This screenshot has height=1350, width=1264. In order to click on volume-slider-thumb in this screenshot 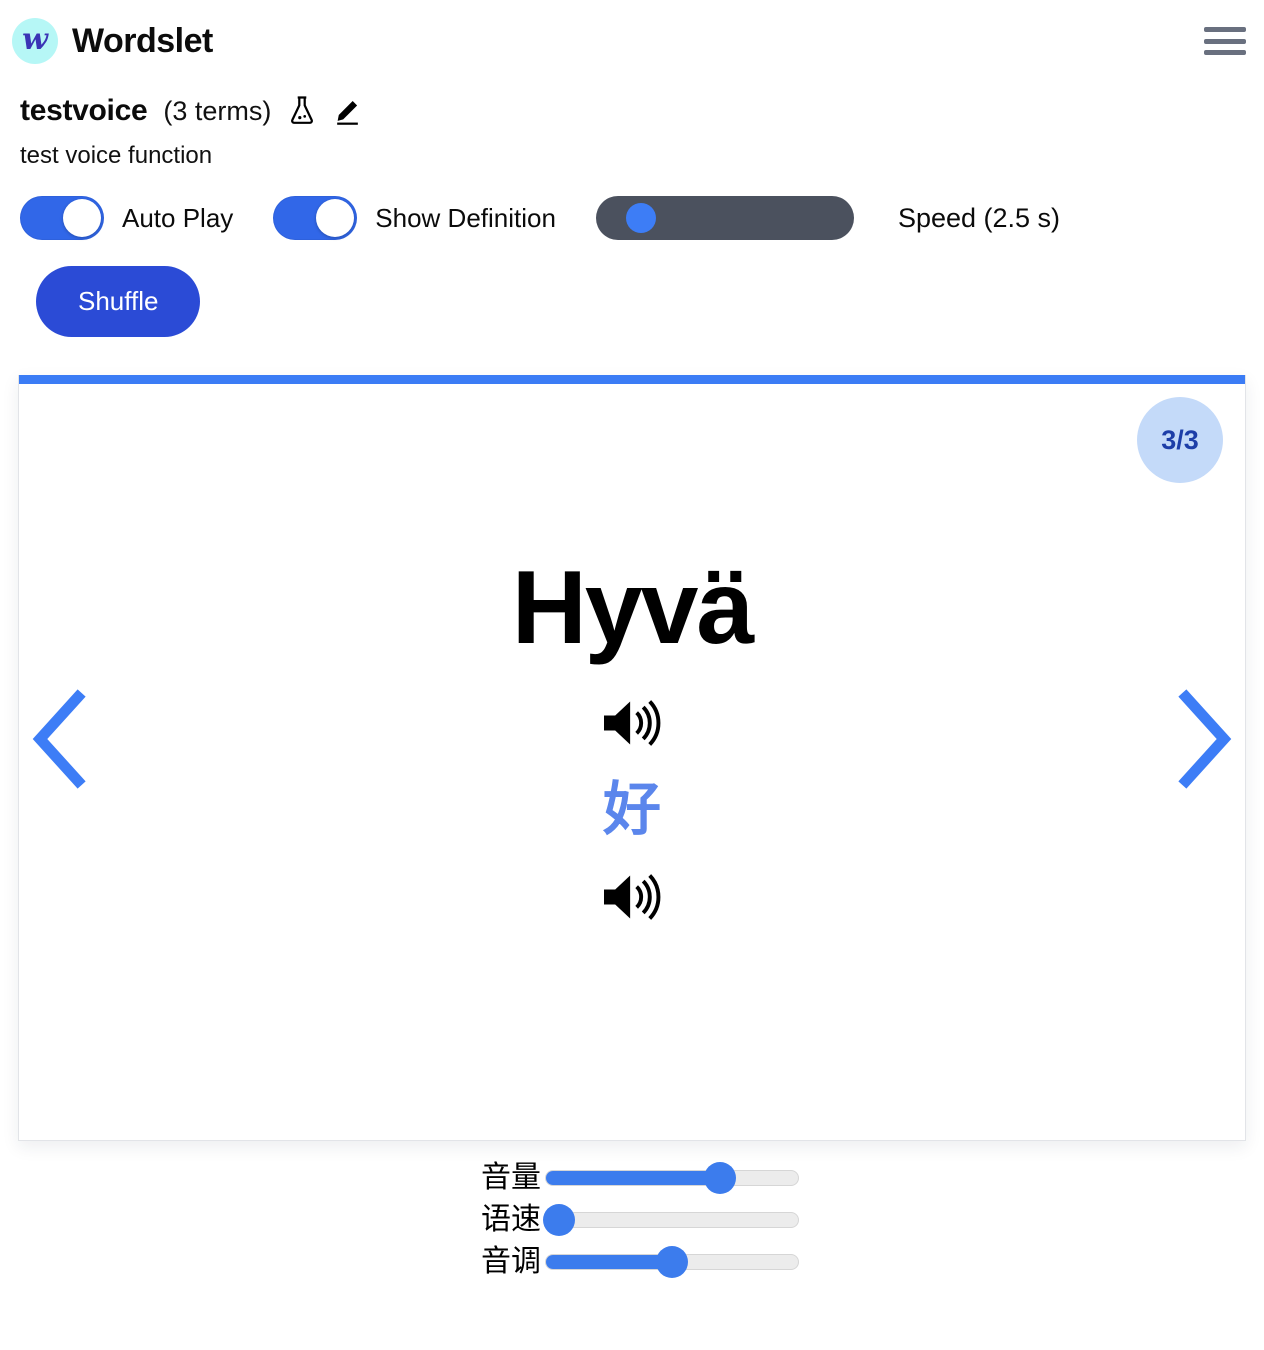, I will do `click(719, 1178)`.